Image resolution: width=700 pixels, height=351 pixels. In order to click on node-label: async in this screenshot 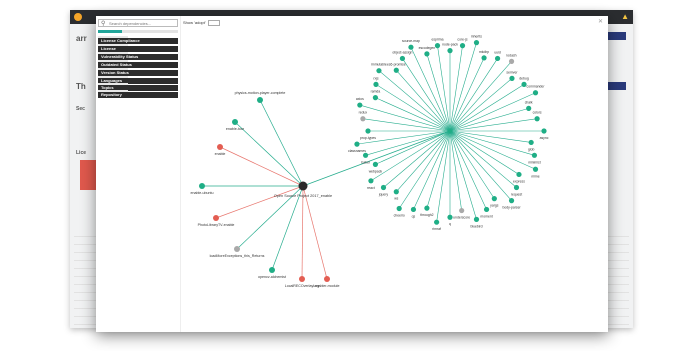, I will do `click(544, 138)`.